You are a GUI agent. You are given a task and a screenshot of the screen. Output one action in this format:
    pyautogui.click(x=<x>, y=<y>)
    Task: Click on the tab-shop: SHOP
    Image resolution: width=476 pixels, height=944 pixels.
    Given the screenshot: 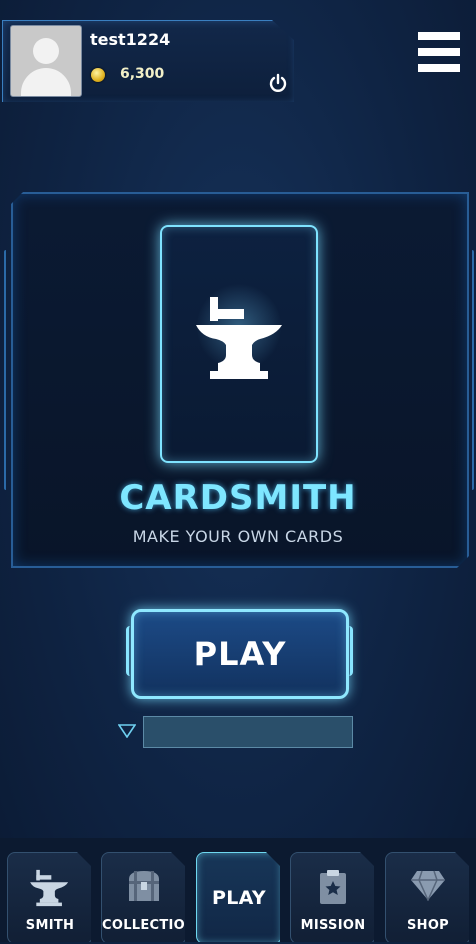 What is the action you would take?
    pyautogui.click(x=427, y=897)
    